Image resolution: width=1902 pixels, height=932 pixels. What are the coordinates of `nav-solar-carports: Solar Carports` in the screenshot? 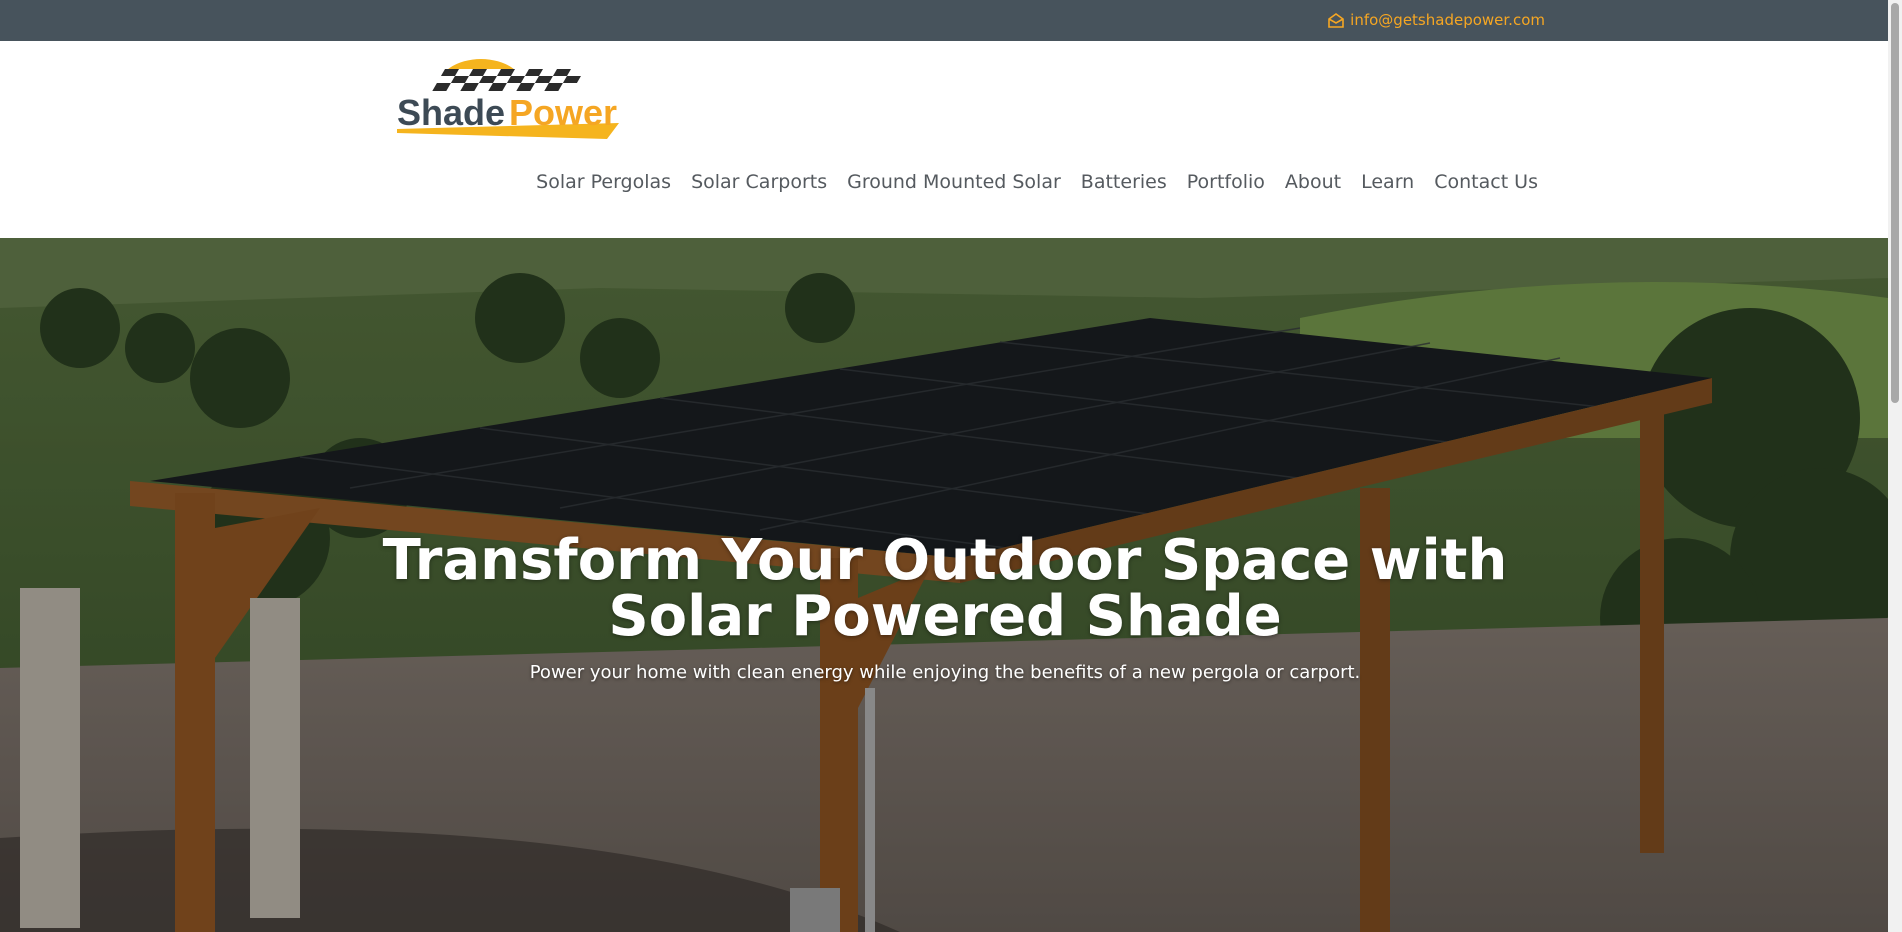 It's located at (759, 182).